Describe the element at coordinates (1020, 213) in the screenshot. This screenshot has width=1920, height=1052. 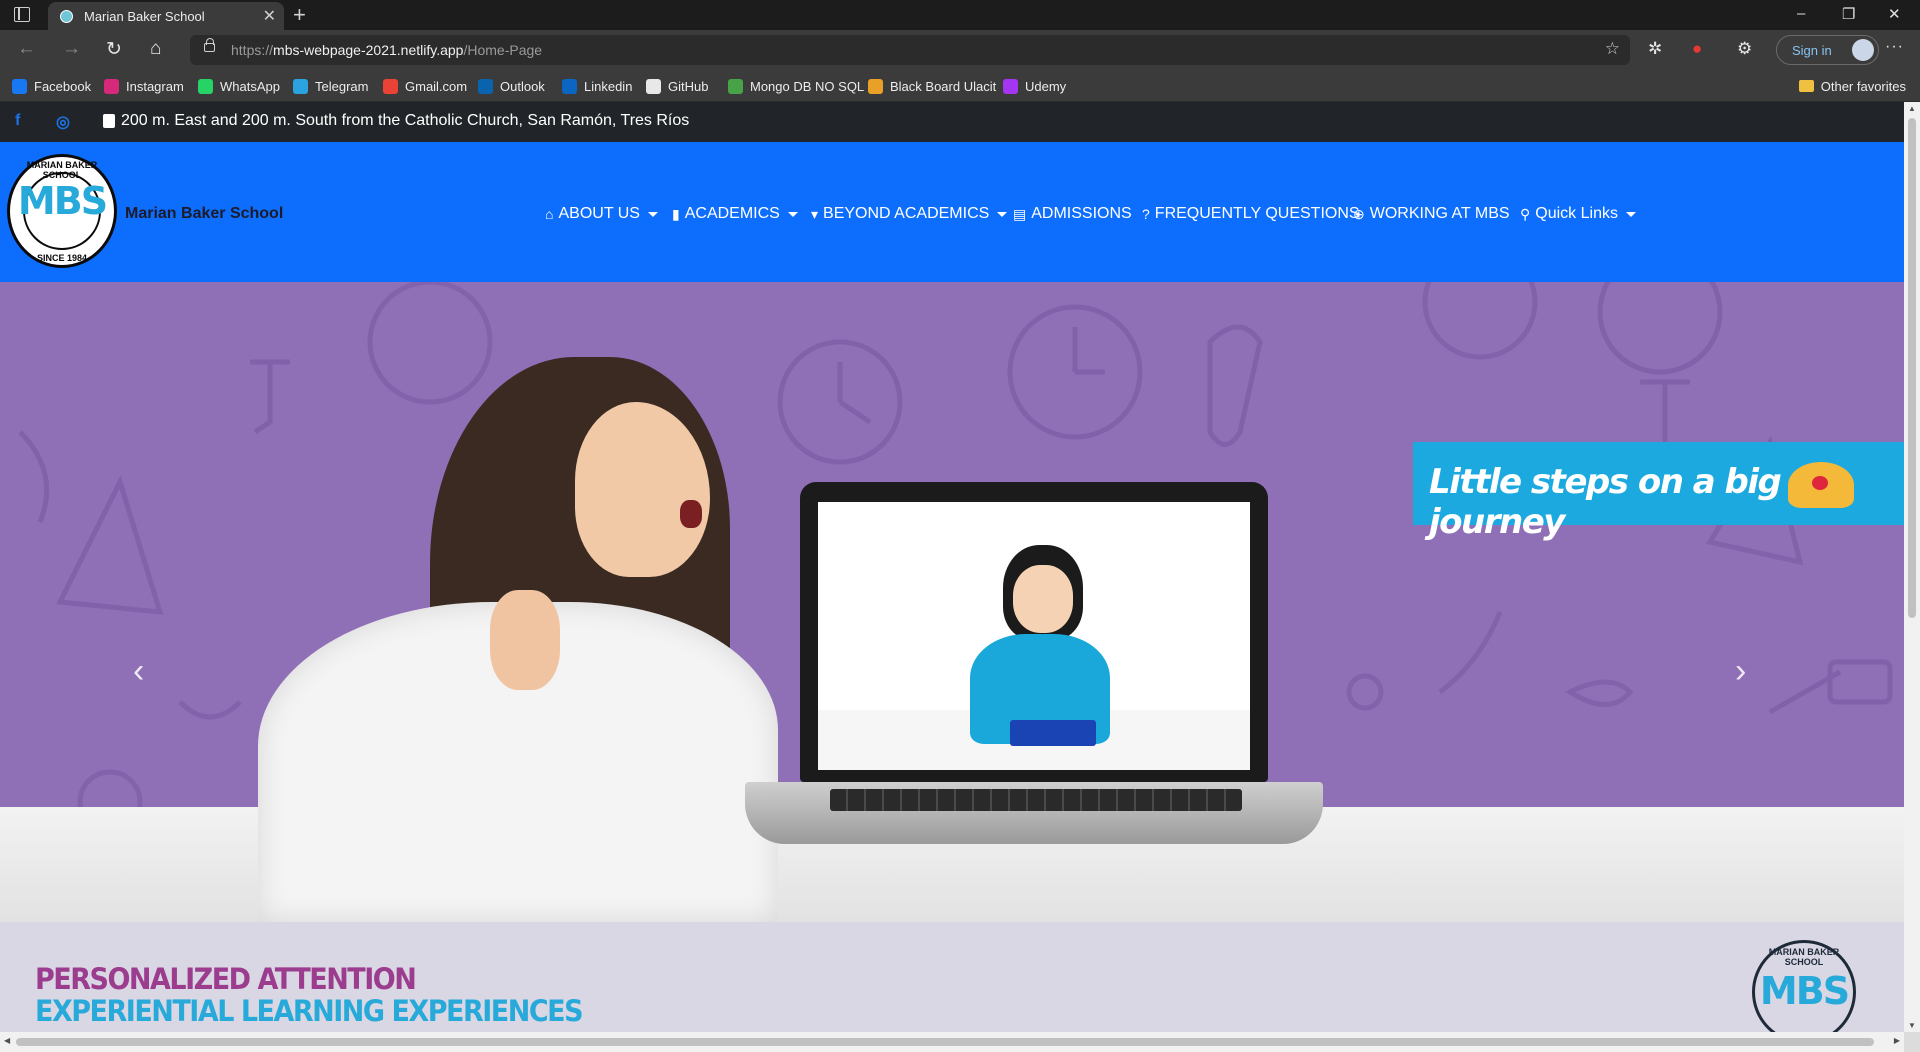
I see `book-icon: ▤` at that location.